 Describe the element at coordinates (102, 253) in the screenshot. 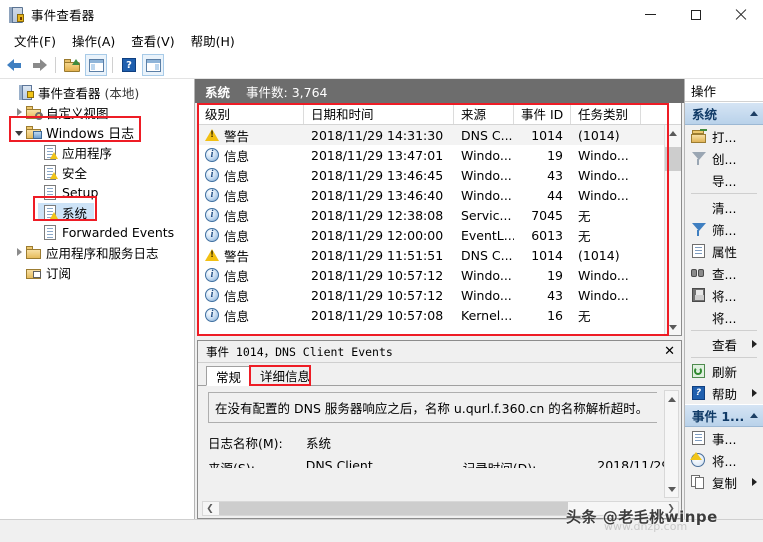

I see `tree-item-label: 应用程序和服务日志` at that location.